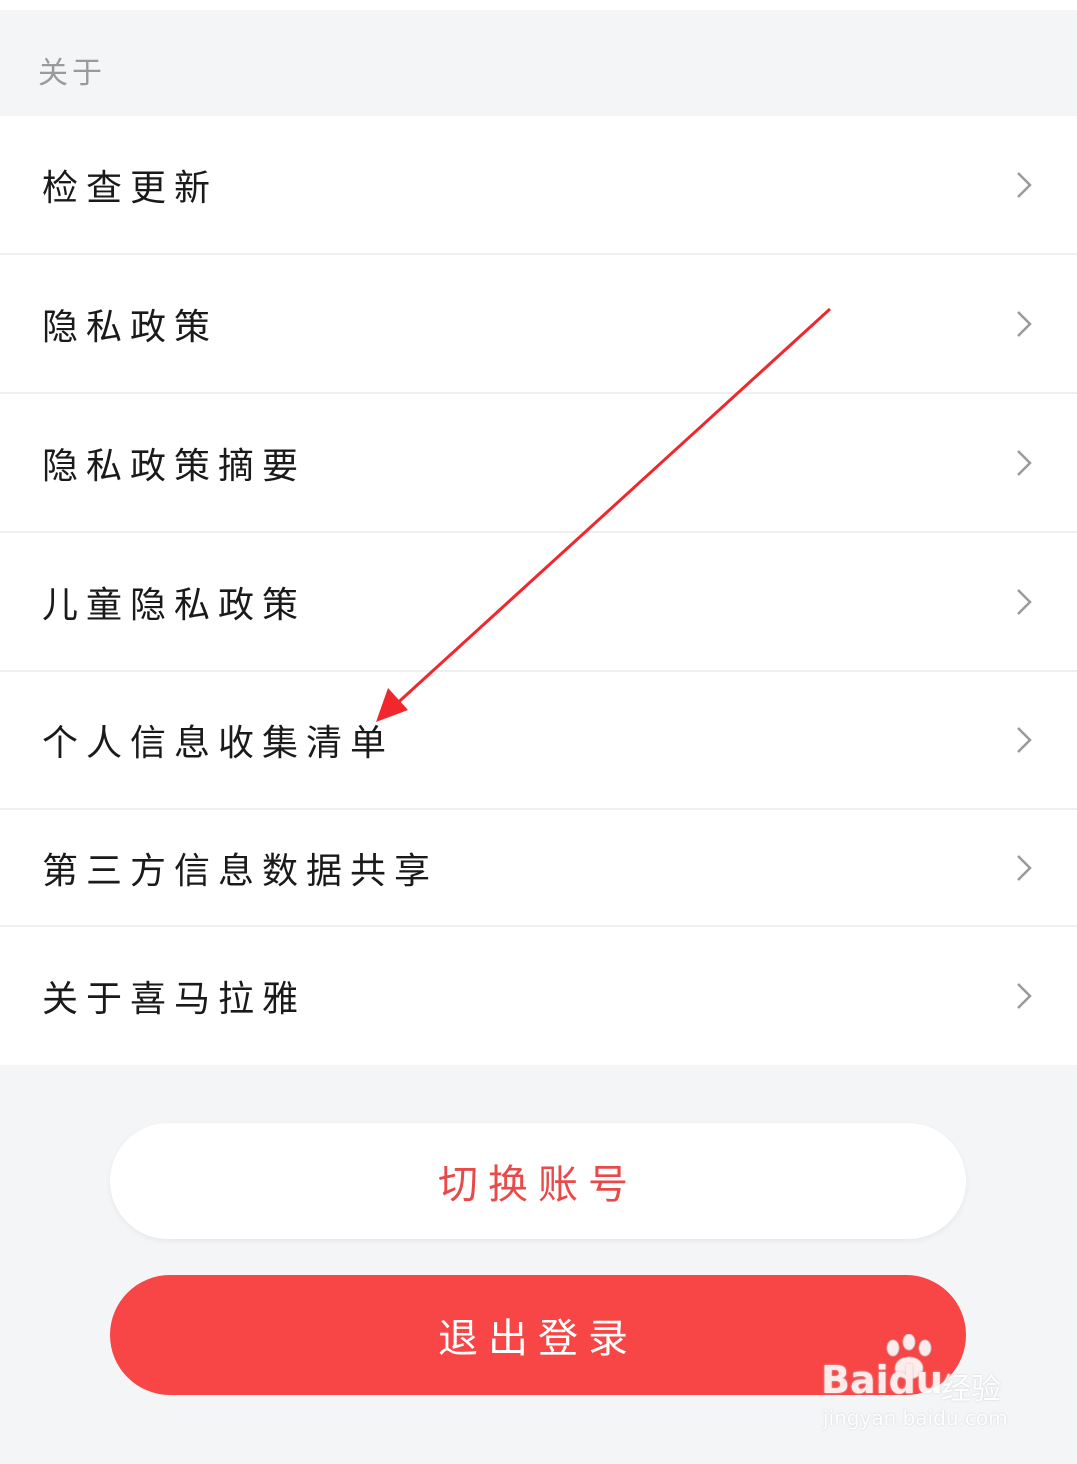  Describe the element at coordinates (538, 868) in the screenshot. I see `menu-item-third-party-sharing: 第三方信息数据共享` at that location.